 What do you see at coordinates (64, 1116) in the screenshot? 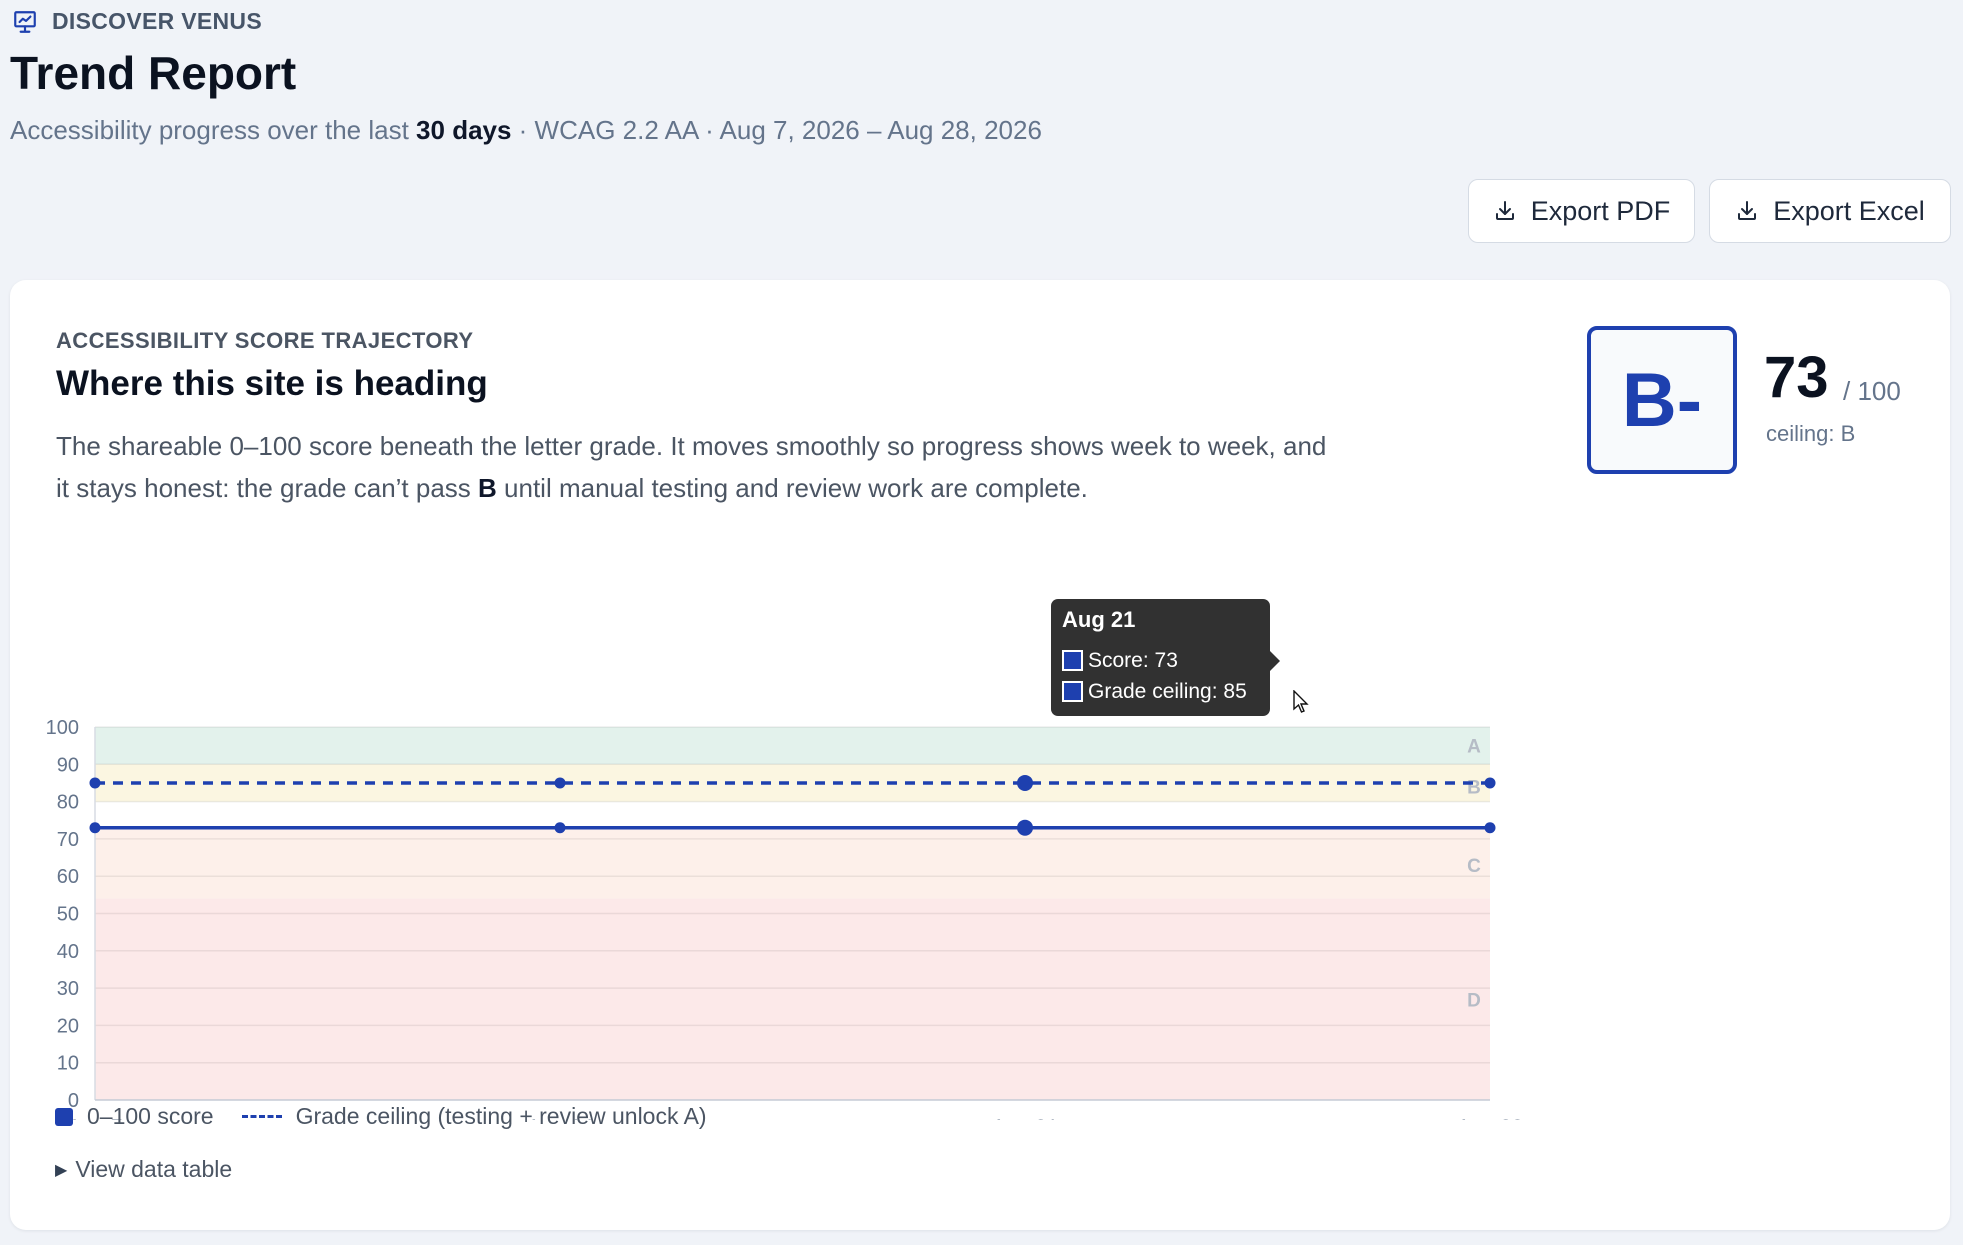
I see `legend-score-swatch` at bounding box center [64, 1116].